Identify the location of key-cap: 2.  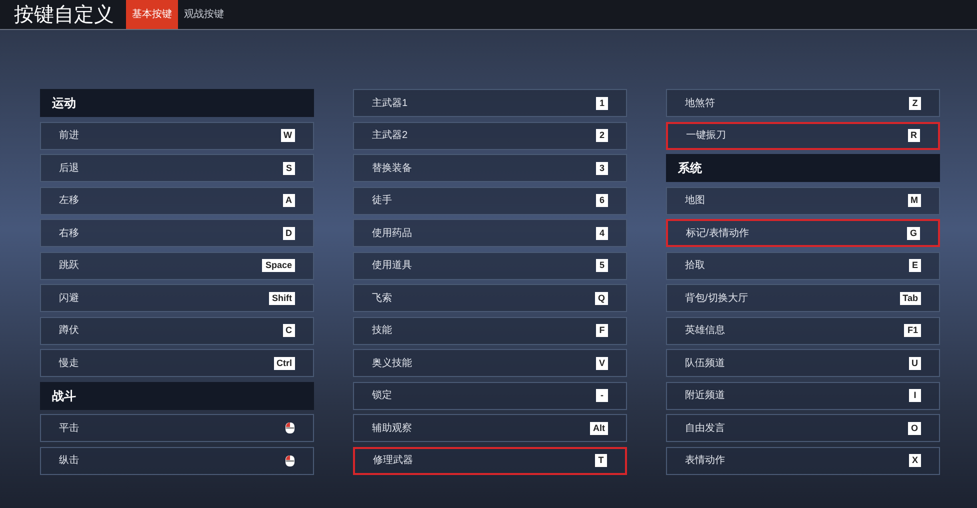
(602, 135).